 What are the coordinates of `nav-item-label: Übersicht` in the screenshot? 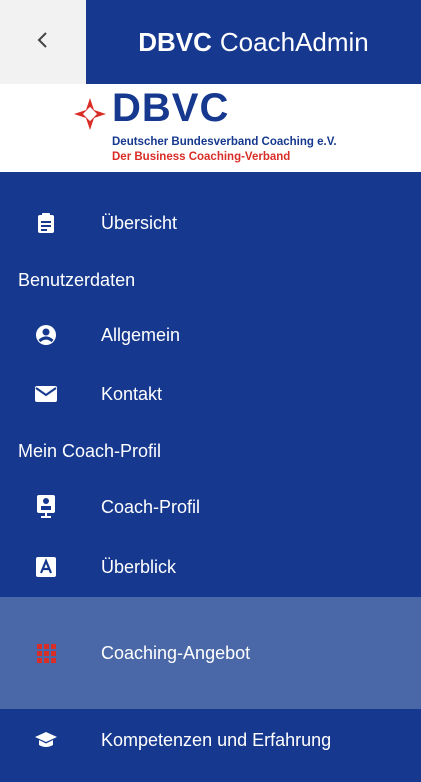 It's located at (139, 222).